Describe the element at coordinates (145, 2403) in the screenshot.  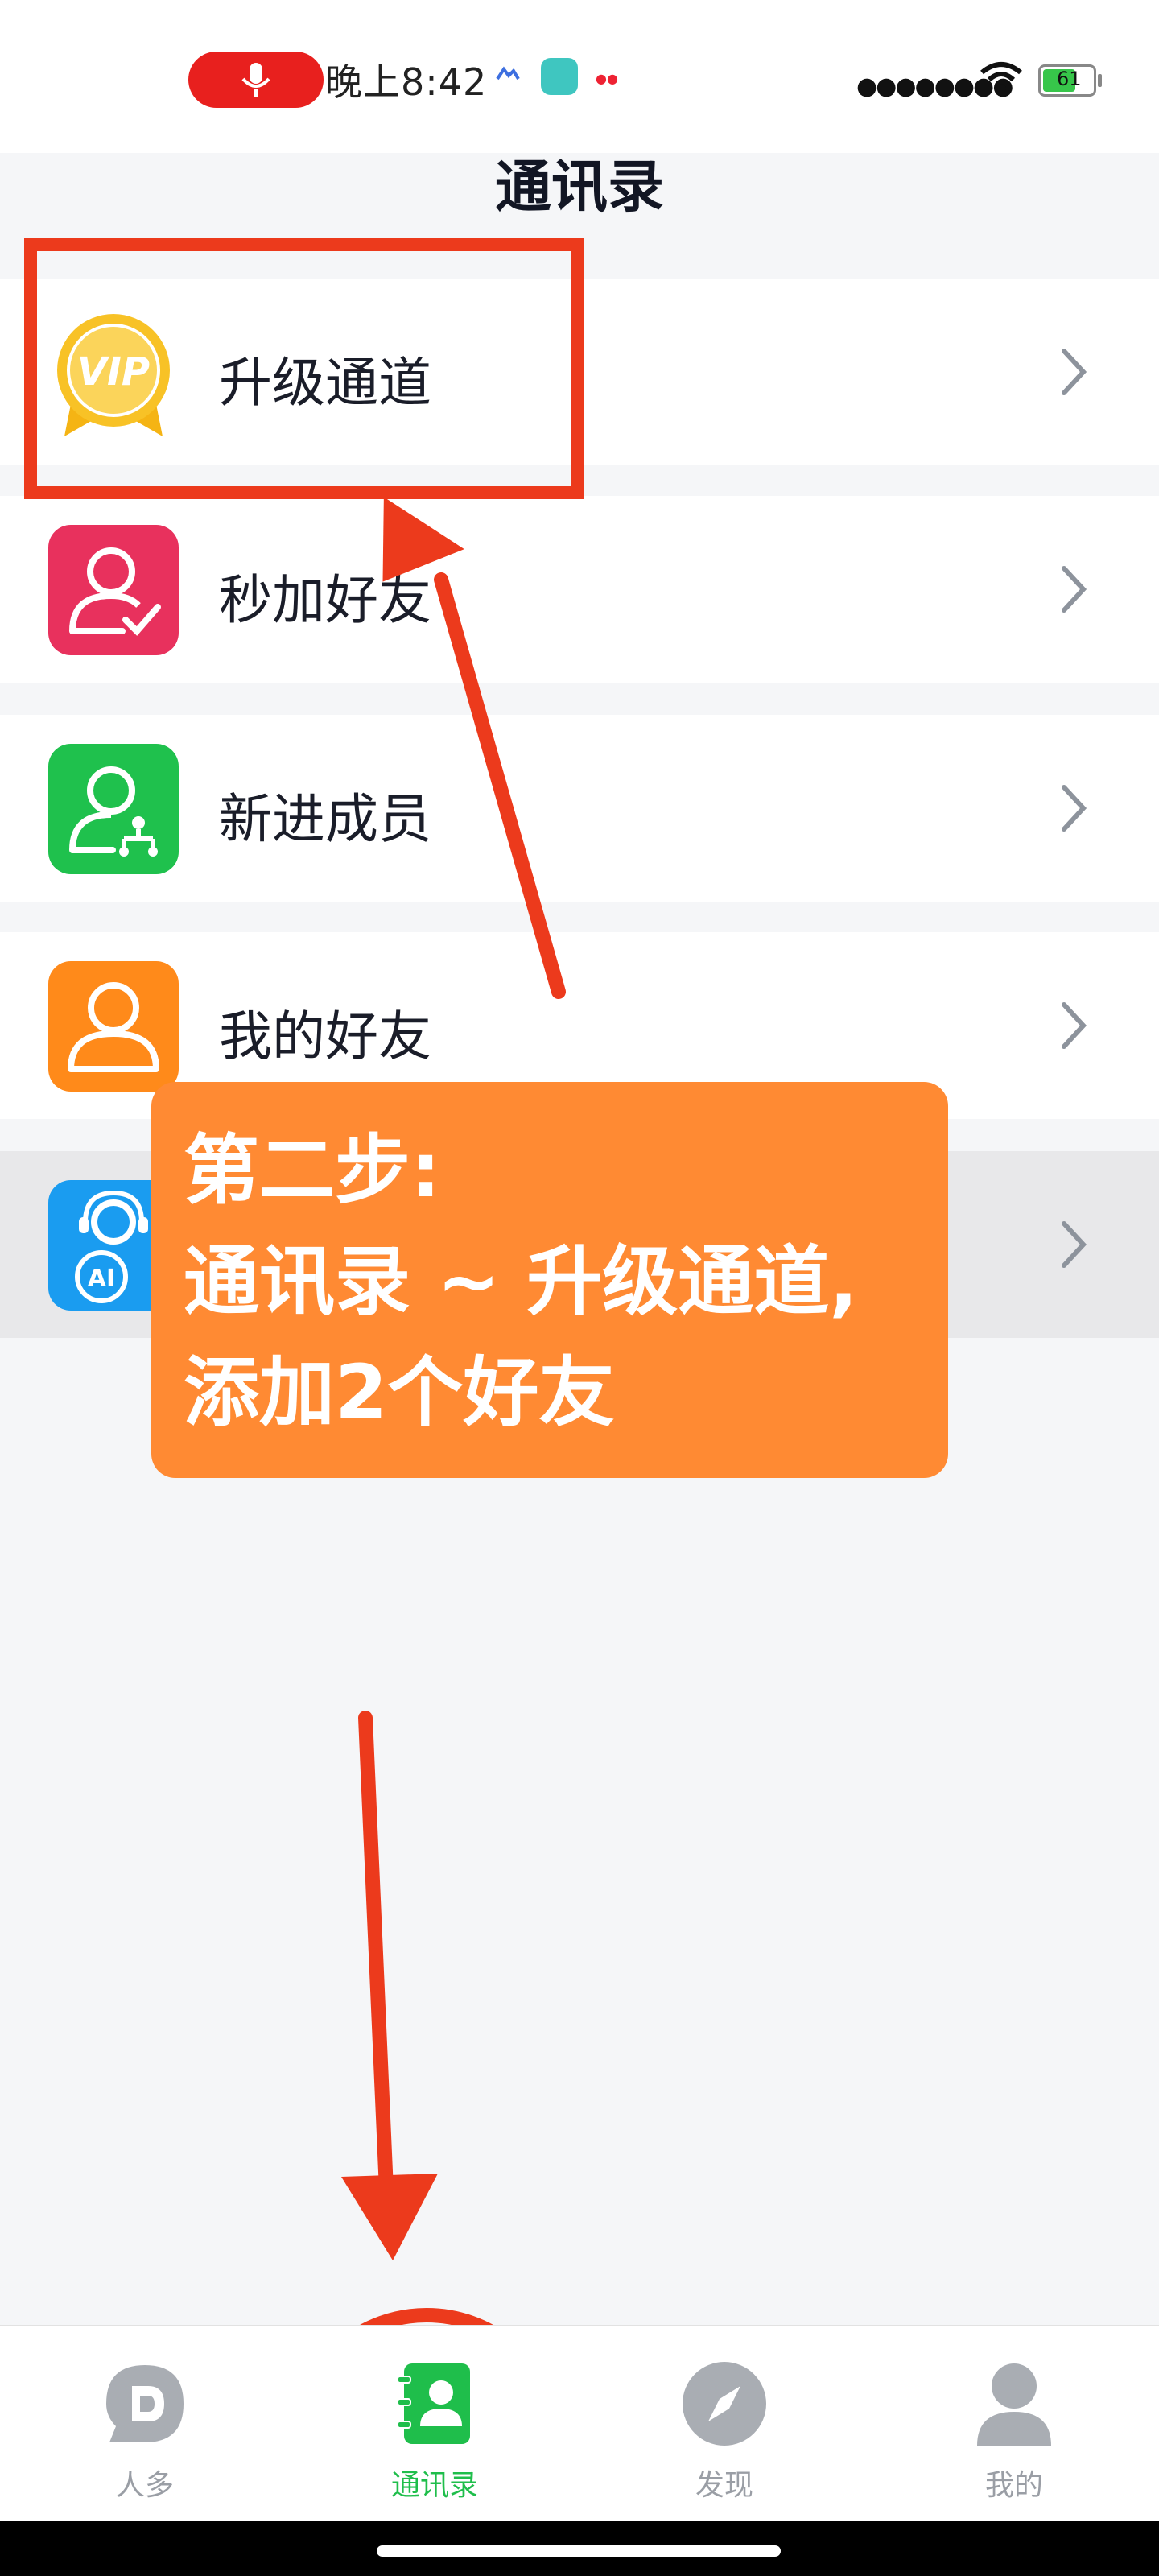
I see `chat-logo-icon` at that location.